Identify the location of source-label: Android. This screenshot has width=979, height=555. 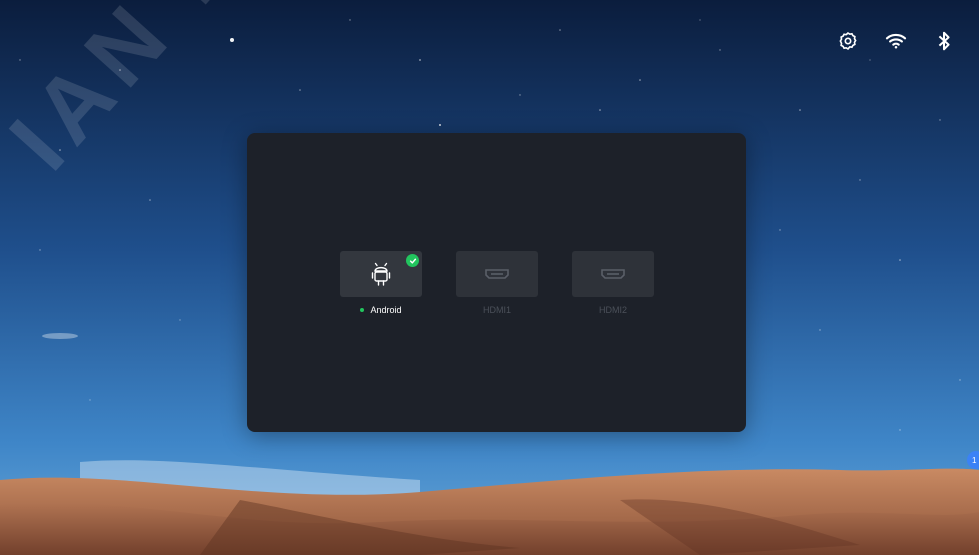
(386, 310).